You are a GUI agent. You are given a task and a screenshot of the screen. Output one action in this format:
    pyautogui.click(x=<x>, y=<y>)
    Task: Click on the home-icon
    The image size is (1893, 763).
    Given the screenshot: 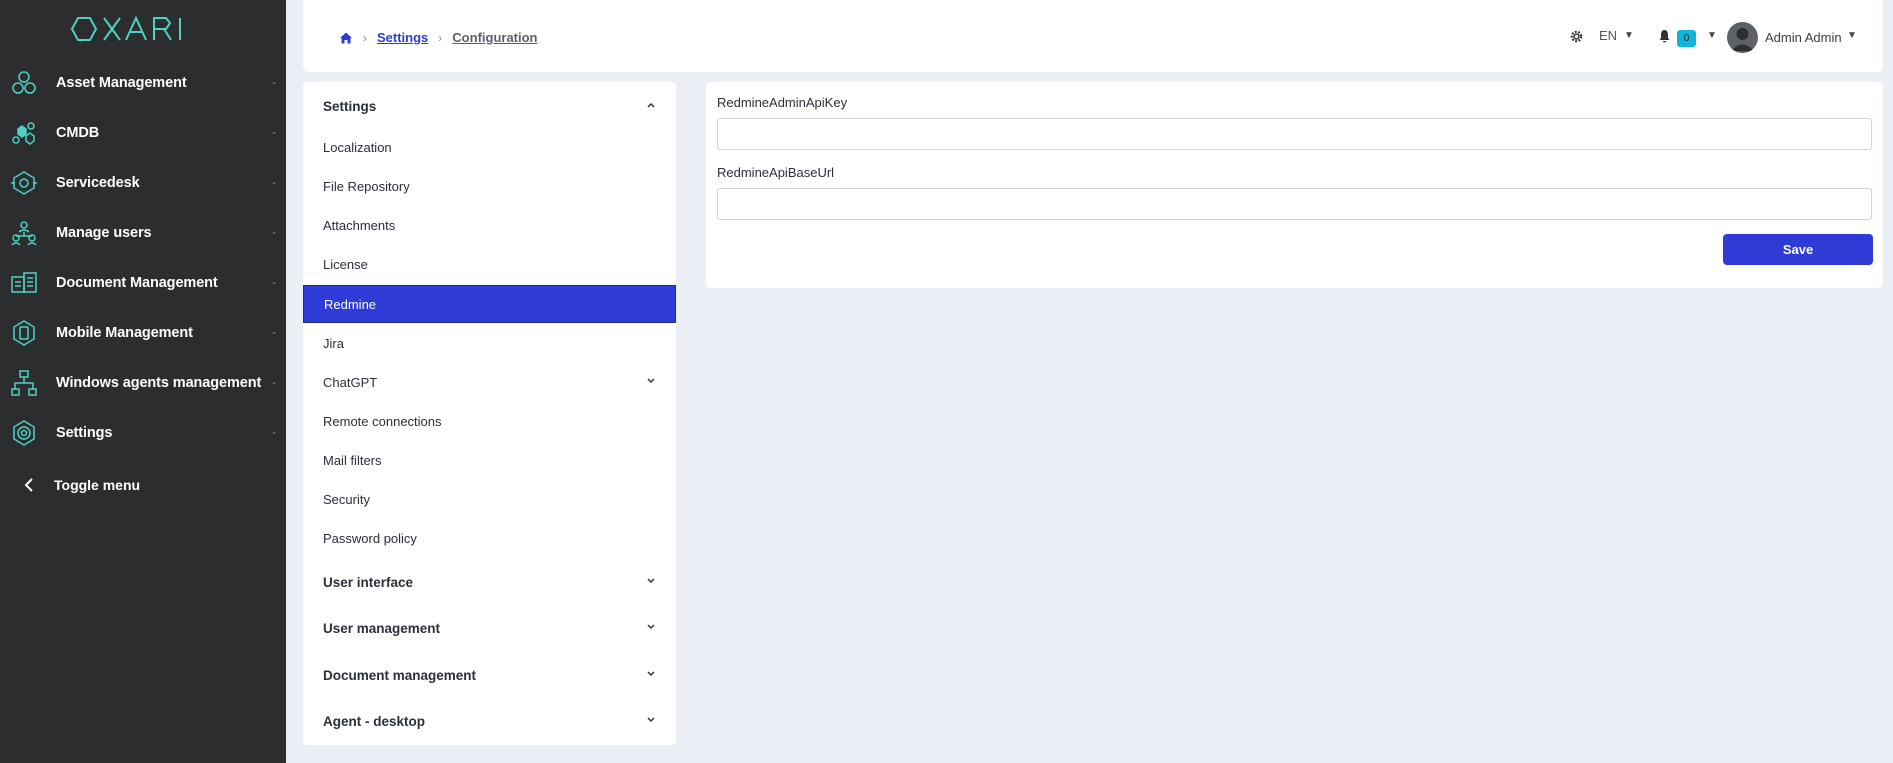 What is the action you would take?
    pyautogui.click(x=346, y=38)
    